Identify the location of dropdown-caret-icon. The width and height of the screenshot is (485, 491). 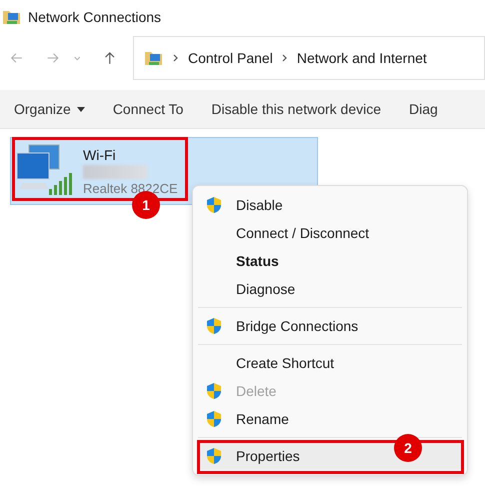
(80, 109).